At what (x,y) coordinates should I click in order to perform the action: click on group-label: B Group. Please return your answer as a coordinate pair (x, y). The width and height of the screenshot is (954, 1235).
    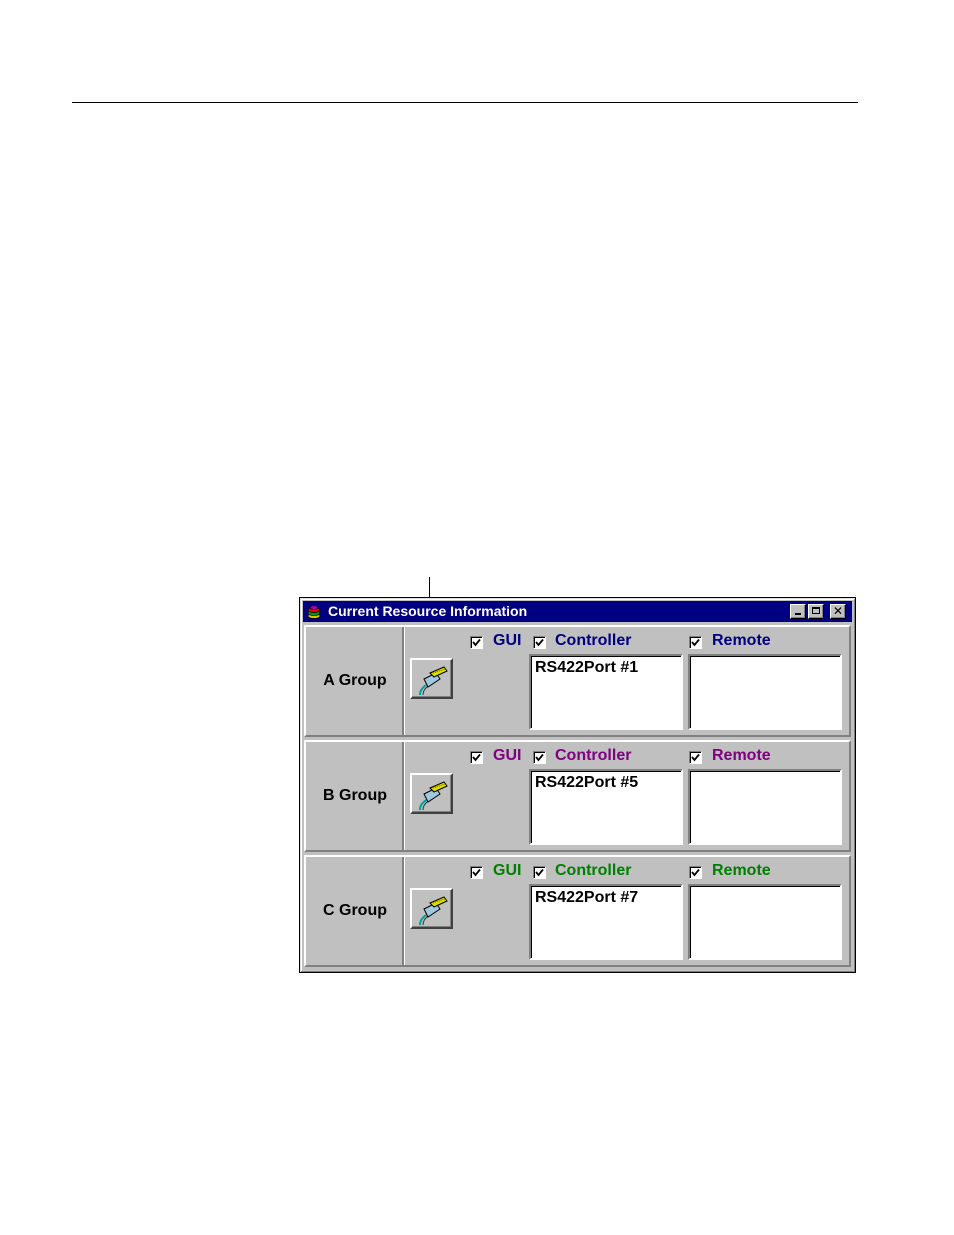
    Looking at the image, I should click on (355, 795).